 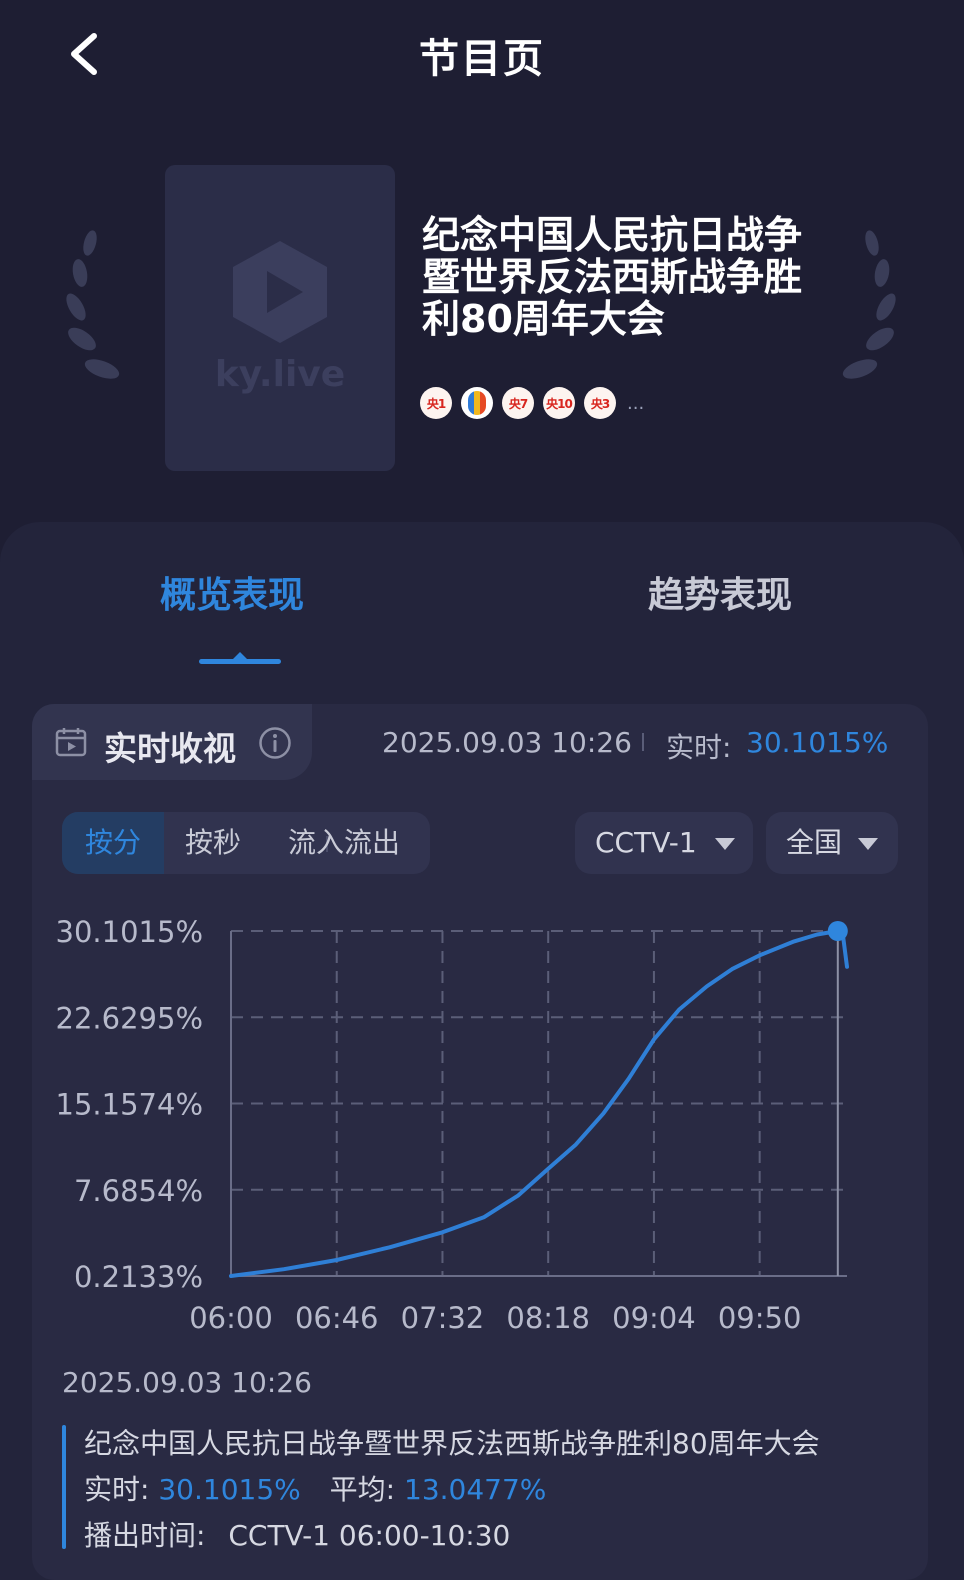 I want to click on y-tick-label: 22.6295%, so click(x=129, y=1018).